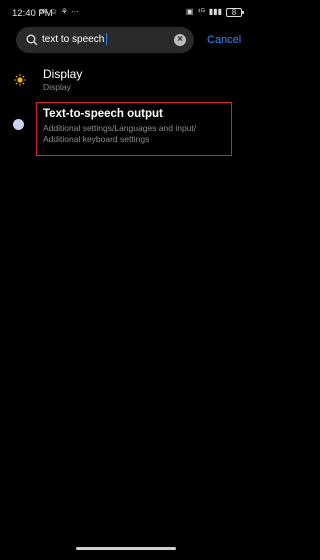 Image resolution: width=320 pixels, height=560 pixels. What do you see at coordinates (201, 11) in the screenshot?
I see `network-icon: ⁴ᴳ` at bounding box center [201, 11].